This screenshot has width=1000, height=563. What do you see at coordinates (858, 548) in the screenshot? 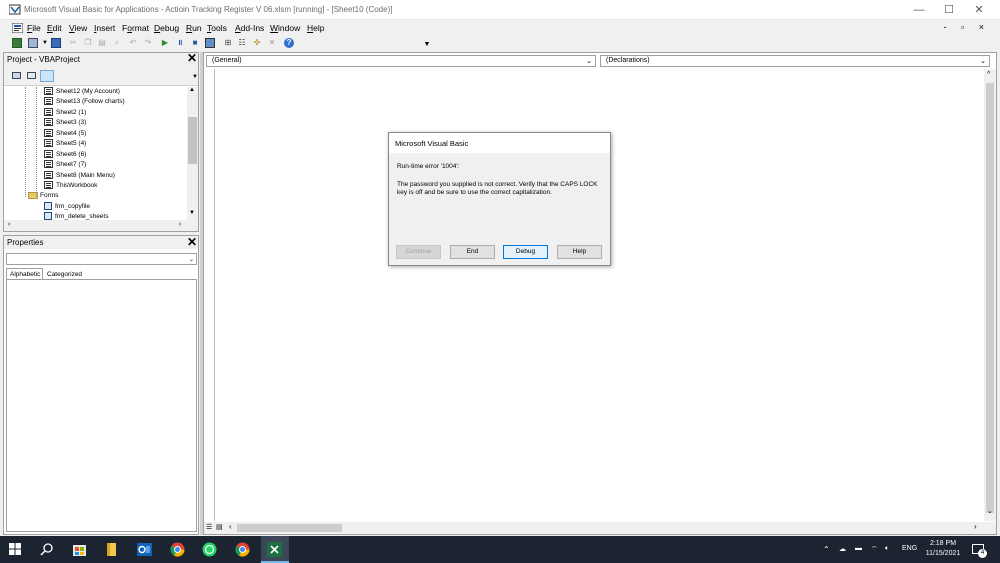
I see `battery-icon: ▬` at bounding box center [858, 548].